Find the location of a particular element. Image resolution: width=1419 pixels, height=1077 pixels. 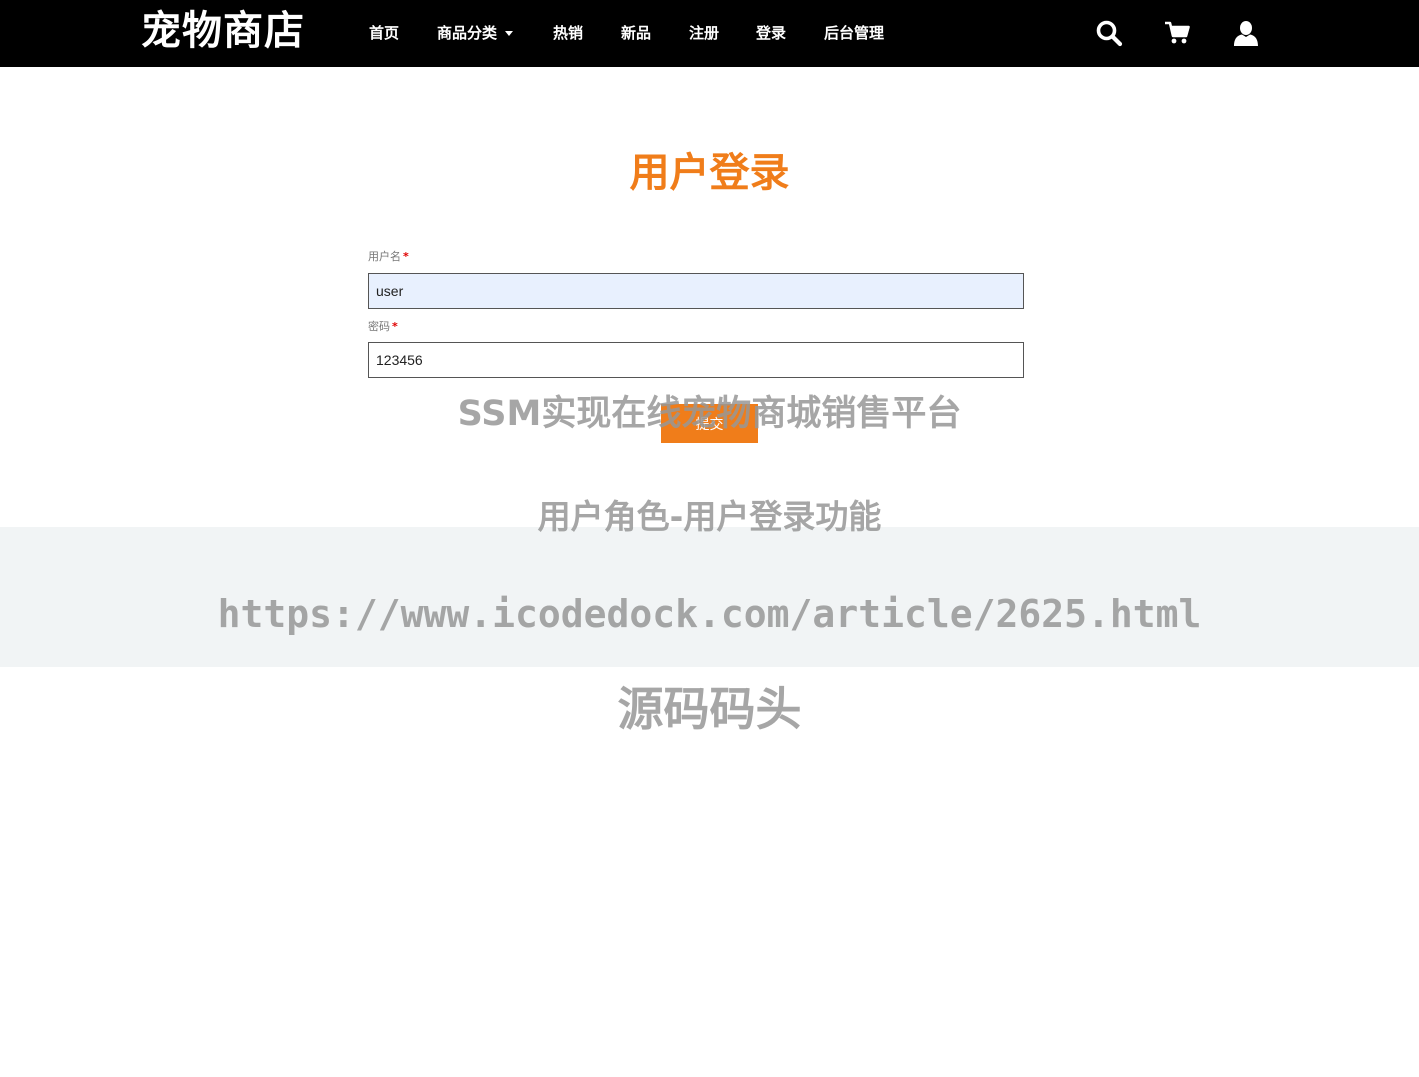

brand-logo: 宠物商店 is located at coordinates (223, 31).